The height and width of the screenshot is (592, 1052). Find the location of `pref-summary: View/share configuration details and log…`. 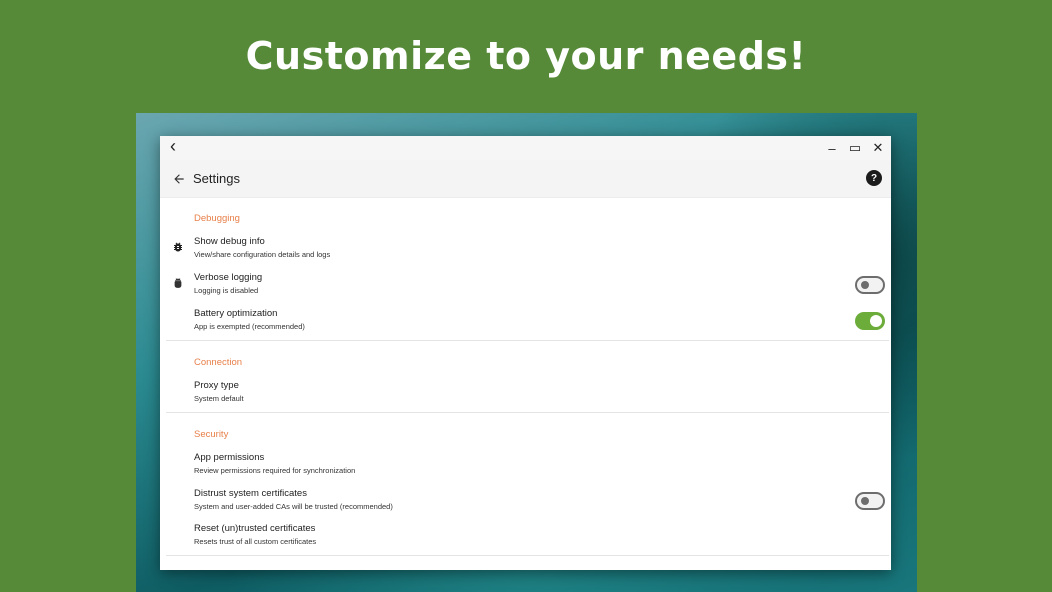

pref-summary: View/share configuration details and log… is located at coordinates (262, 254).